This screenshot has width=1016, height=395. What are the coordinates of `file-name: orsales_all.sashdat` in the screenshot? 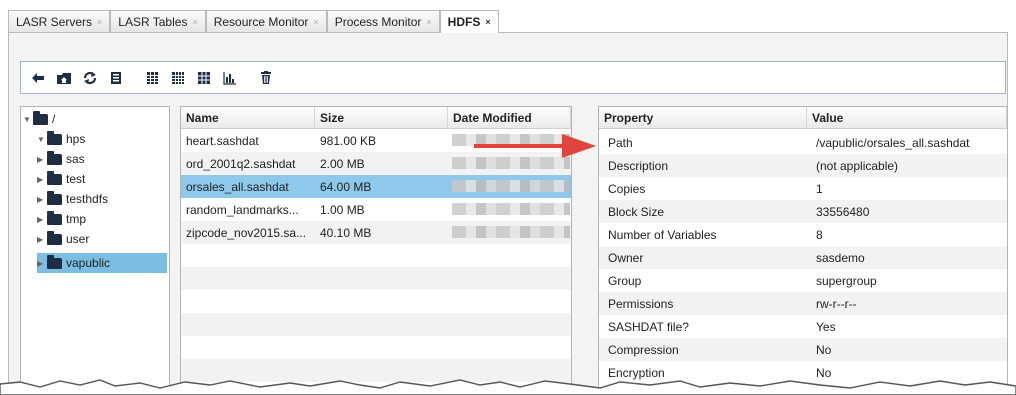 It's located at (237, 186).